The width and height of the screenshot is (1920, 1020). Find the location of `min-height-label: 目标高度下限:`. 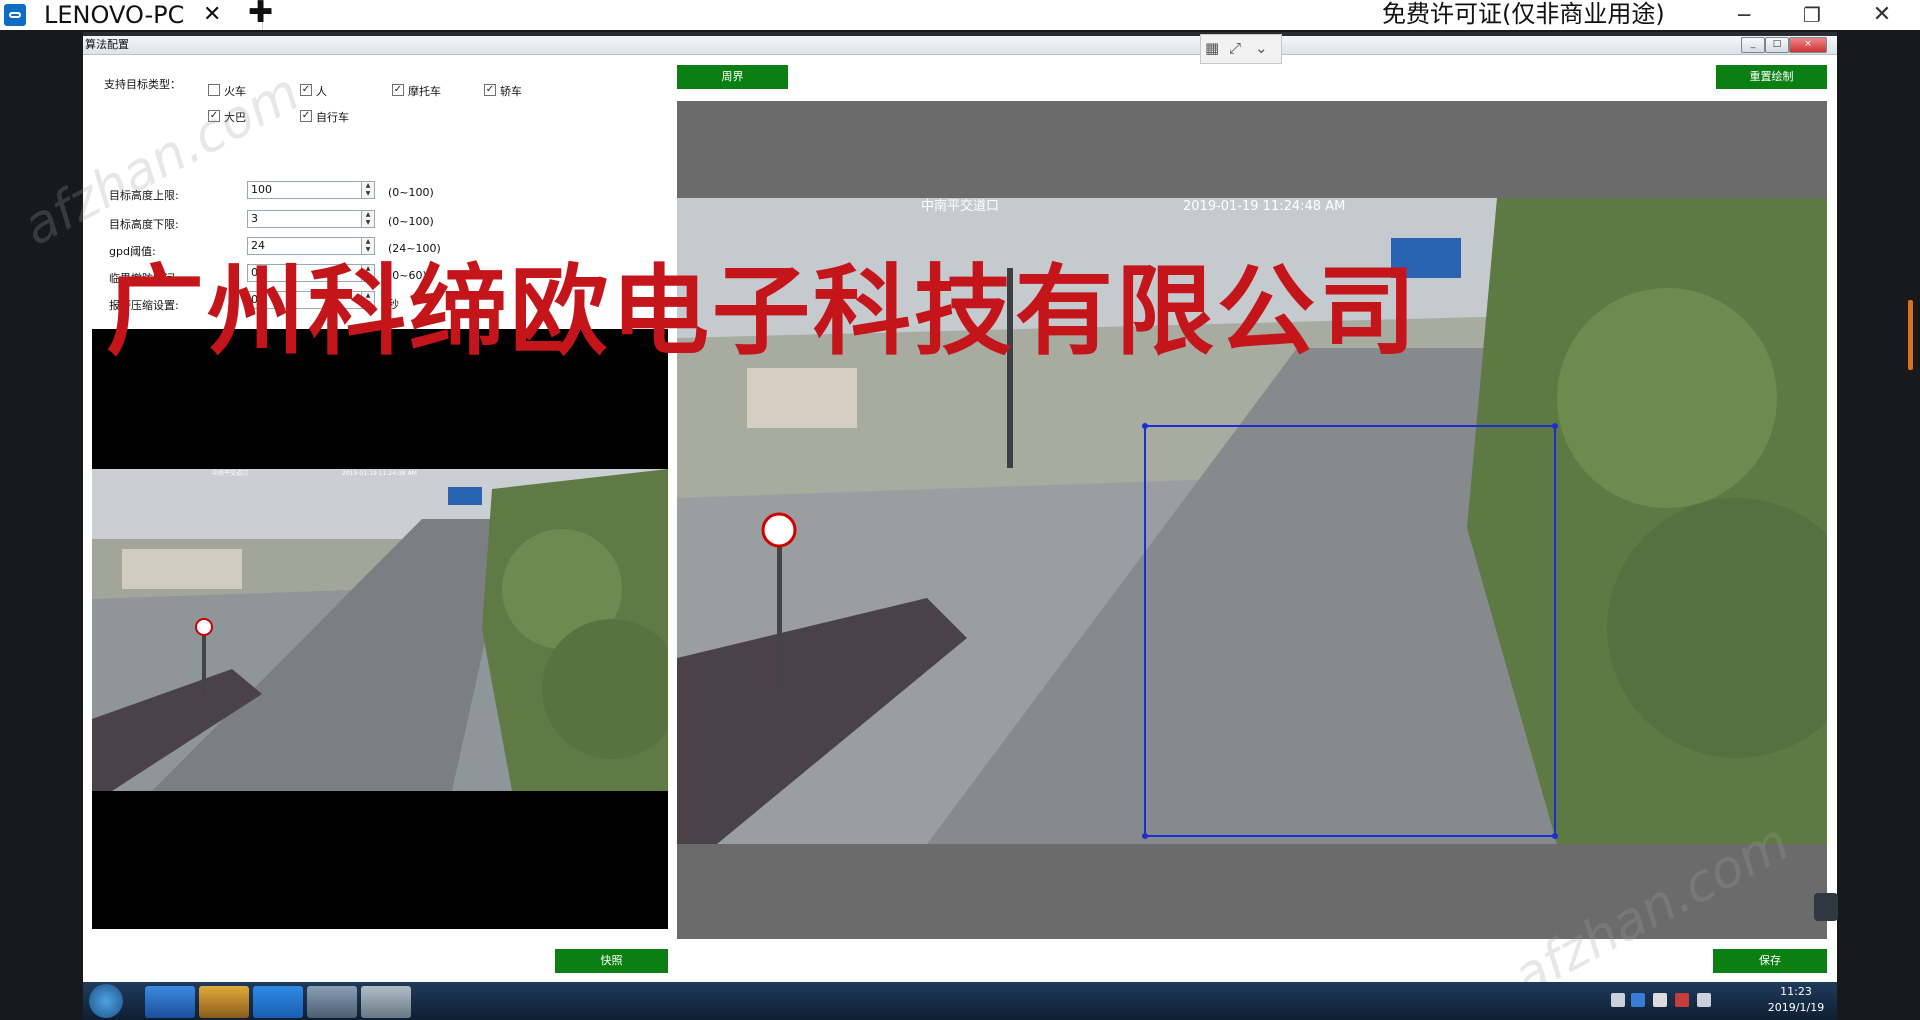

min-height-label: 目标高度下限: is located at coordinates (144, 224).